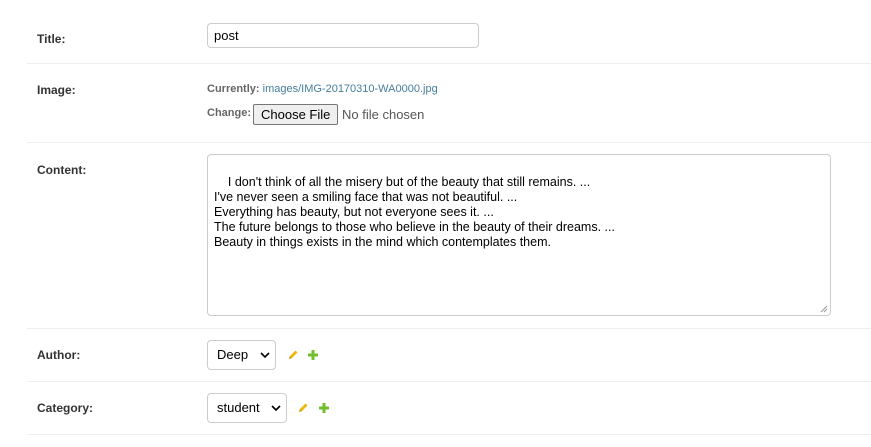 The width and height of the screenshot is (871, 447). I want to click on add-author-plus-icon, so click(313, 355).